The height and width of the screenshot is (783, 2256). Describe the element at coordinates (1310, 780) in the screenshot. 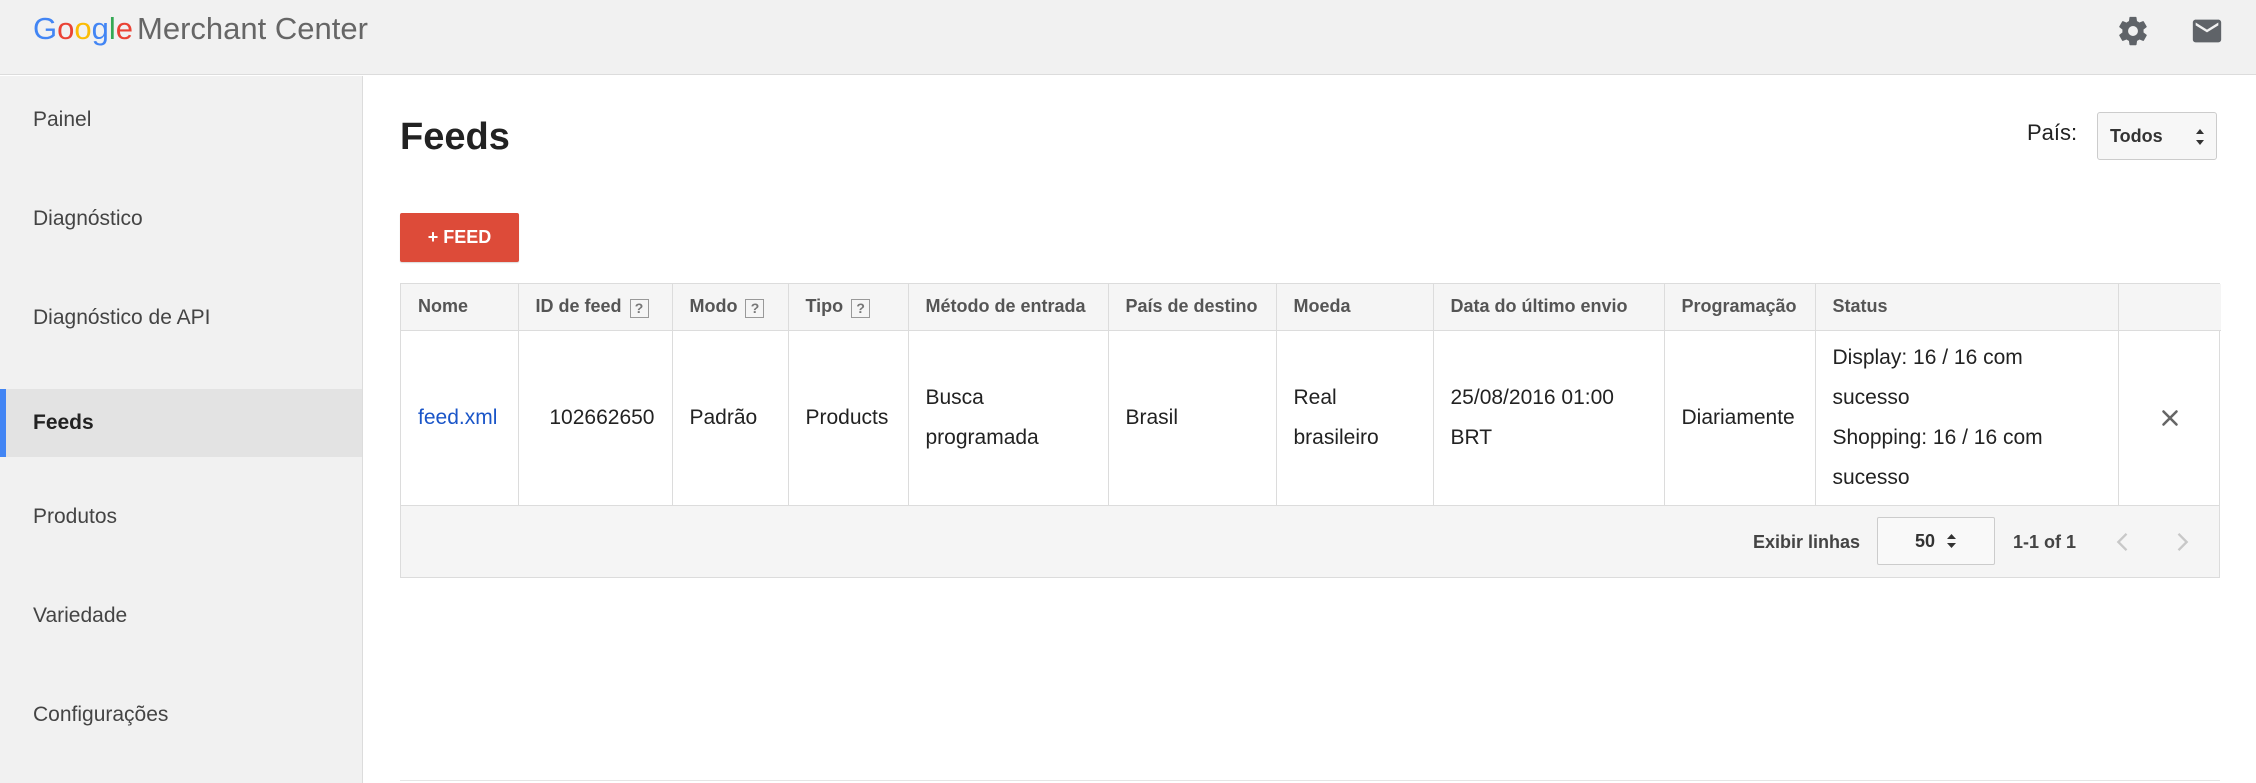

I see `divider` at that location.